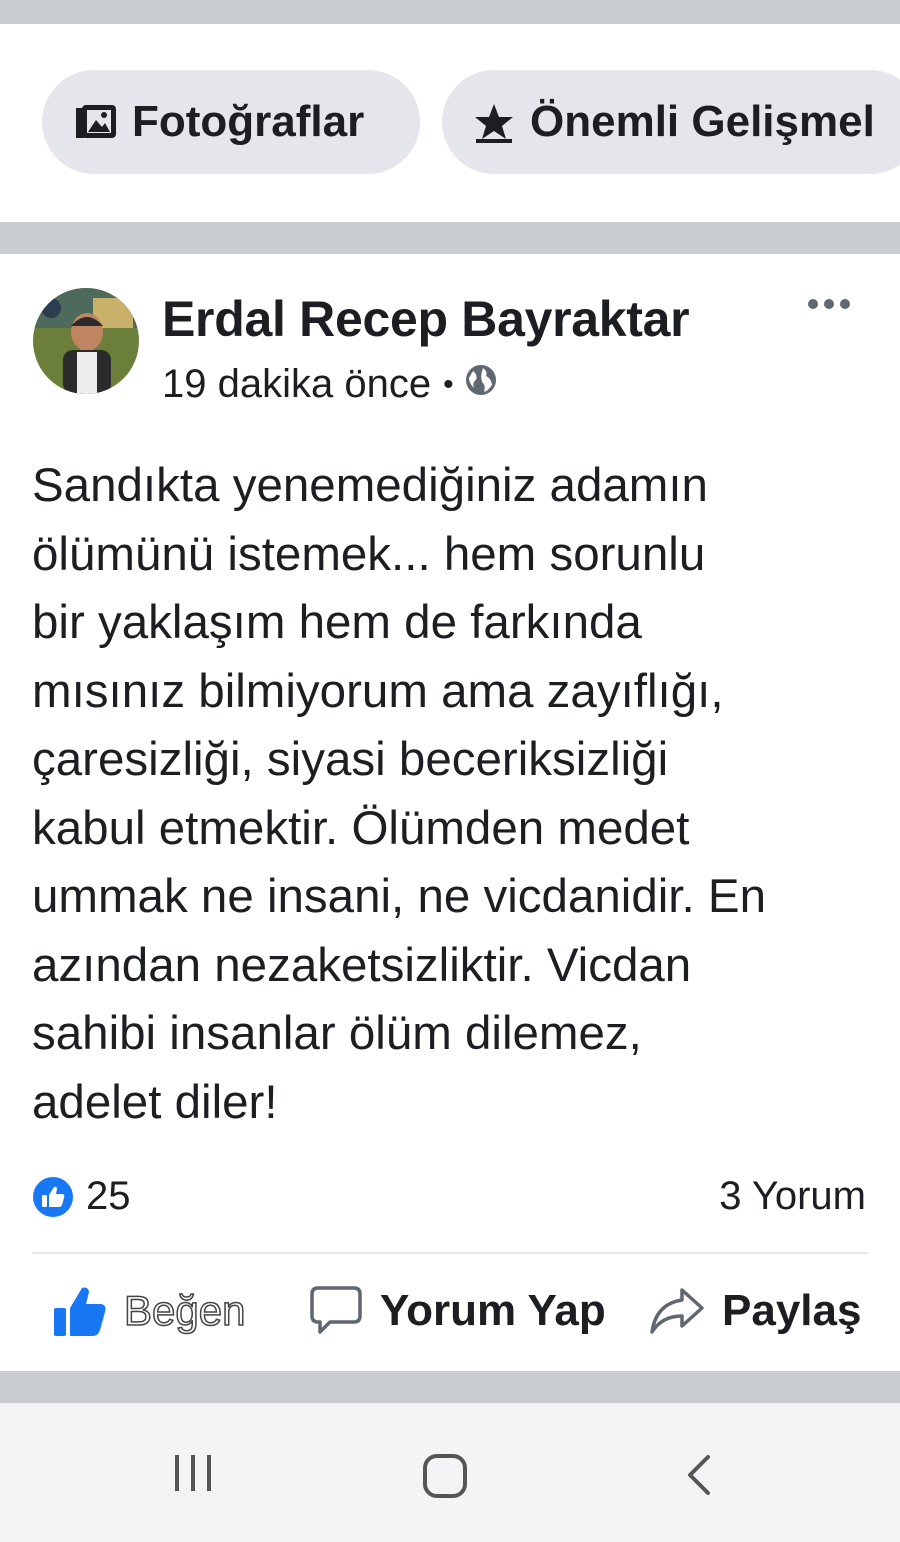  I want to click on photos-tab: Fotoğraflar, so click(231, 122).